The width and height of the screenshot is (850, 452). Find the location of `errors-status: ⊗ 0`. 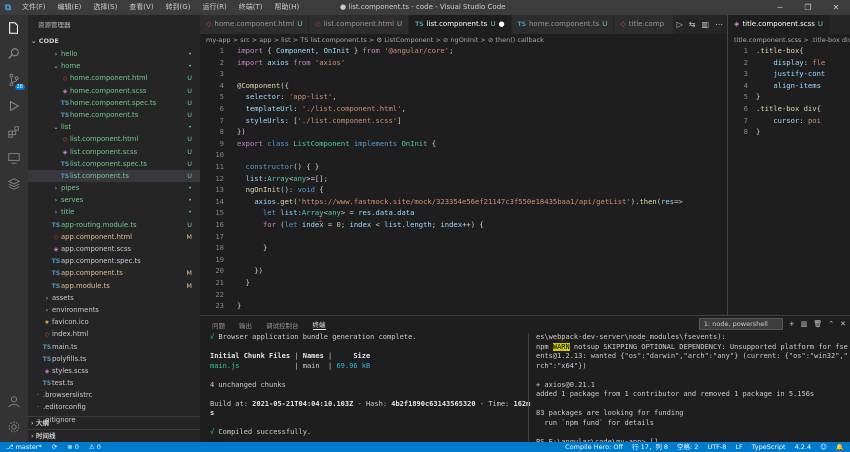

errors-status: ⊗ 0 is located at coordinates (73, 447).